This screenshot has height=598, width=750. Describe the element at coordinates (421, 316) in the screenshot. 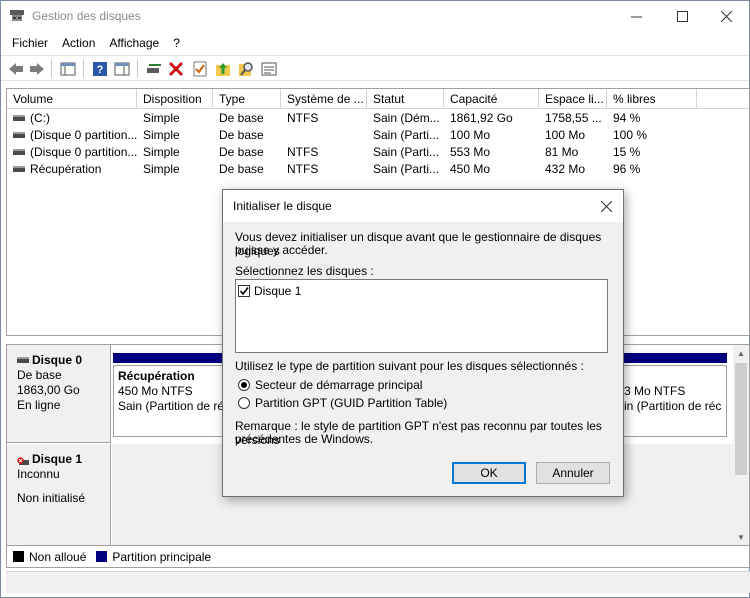

I see `disk-selection-list: Disque 1` at that location.